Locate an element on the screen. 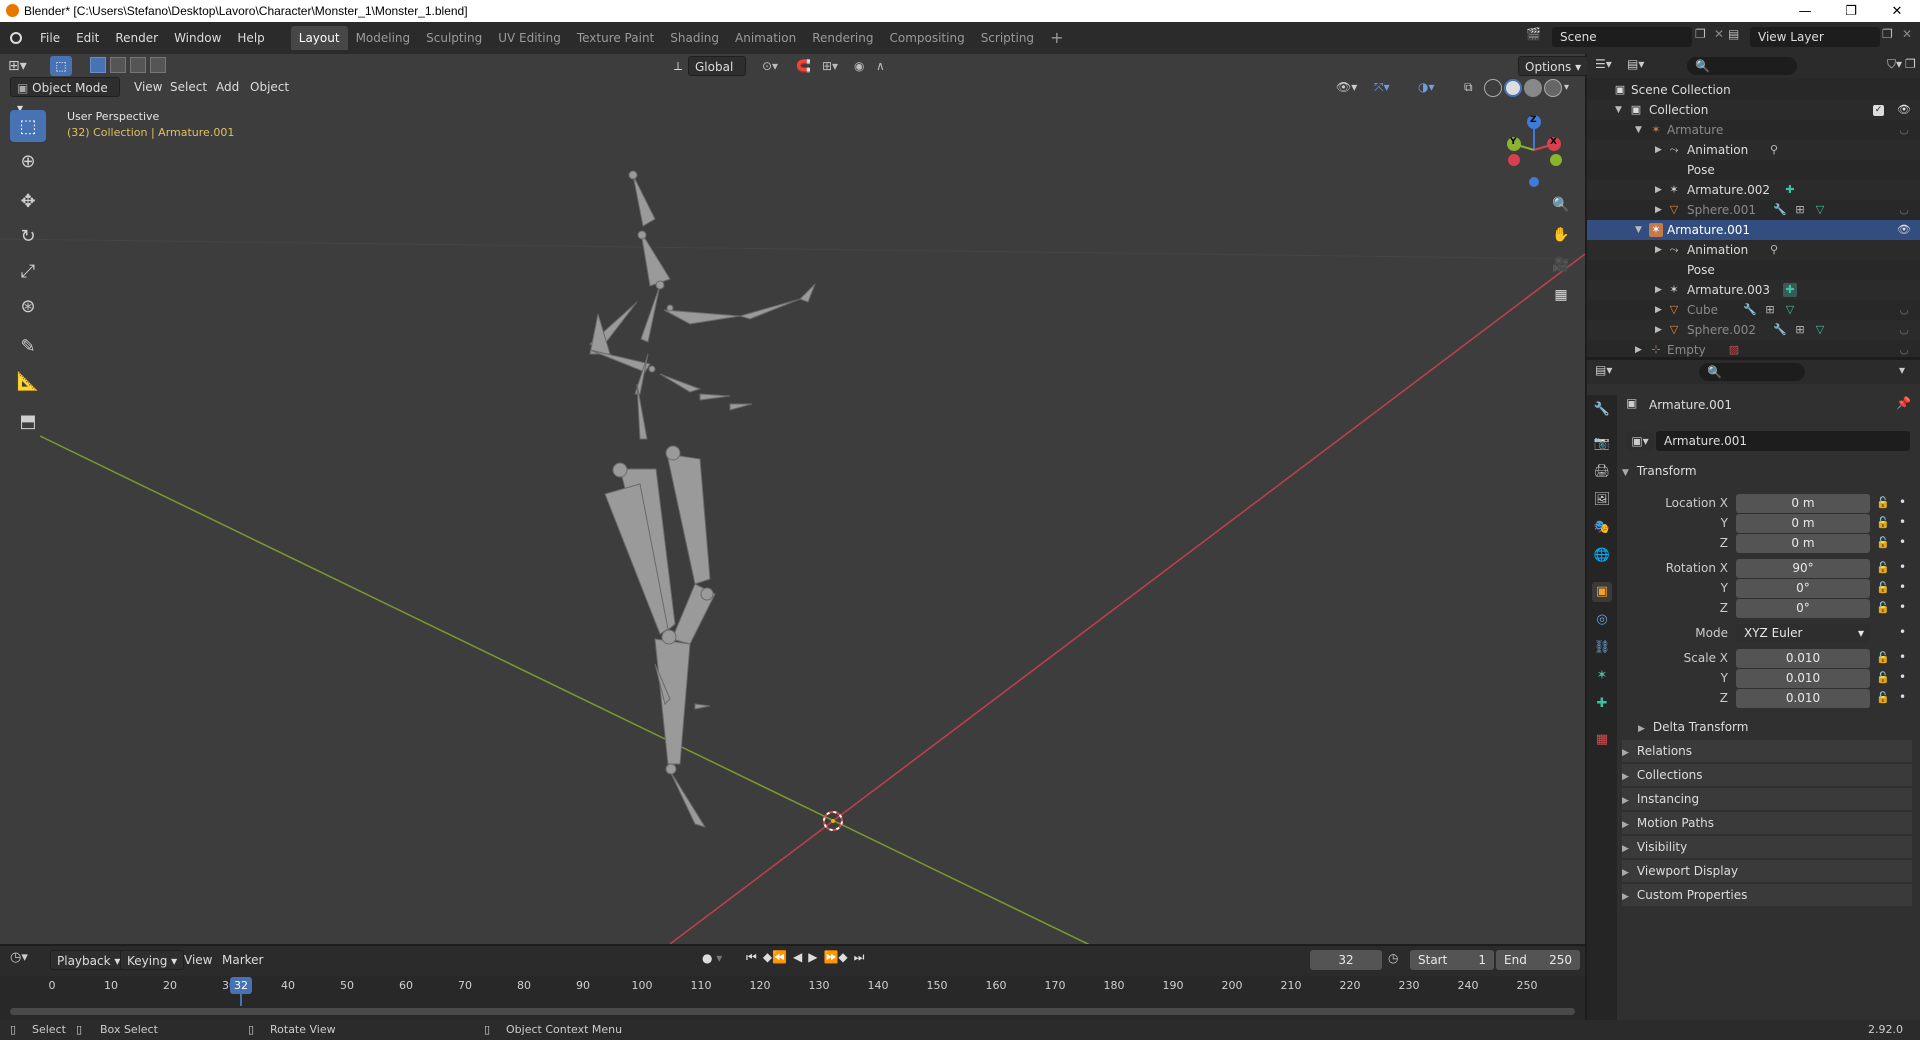 Image resolution: width=1920 pixels, height=1040 pixels. options-button: Options ▾ is located at coordinates (1553, 66).